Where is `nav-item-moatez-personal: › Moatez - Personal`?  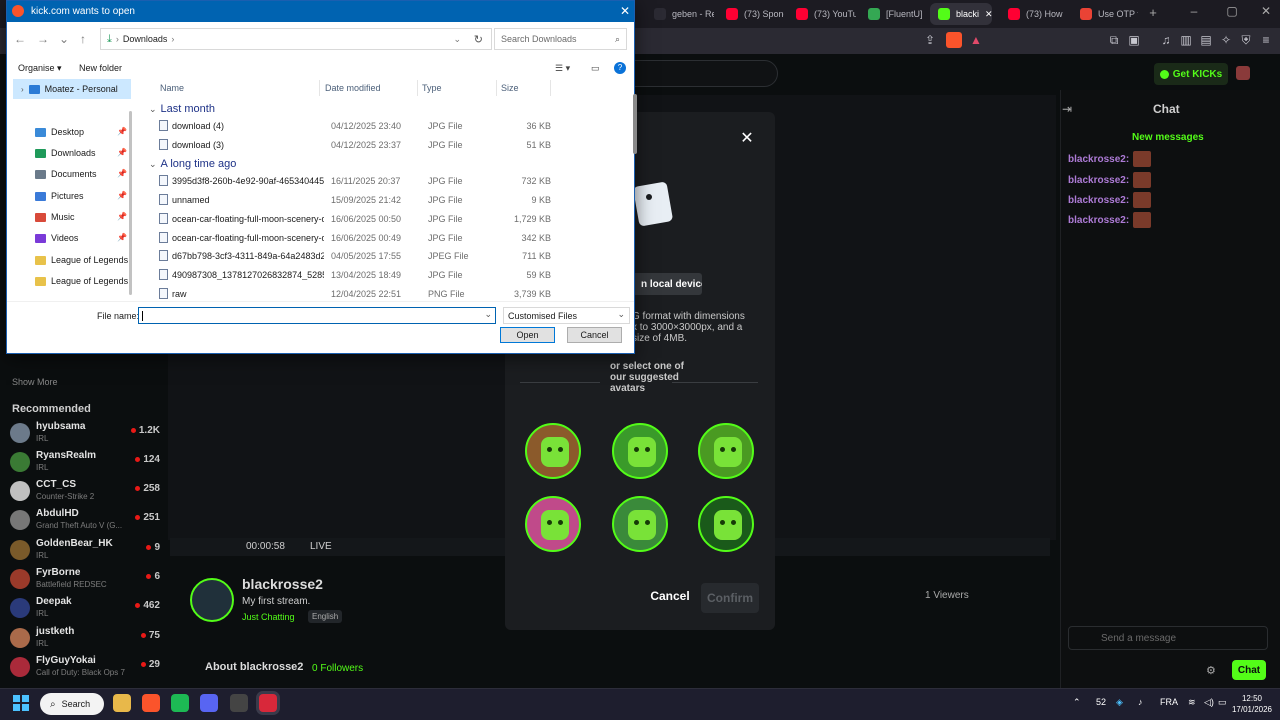 nav-item-moatez-personal: › Moatez - Personal is located at coordinates (72, 89).